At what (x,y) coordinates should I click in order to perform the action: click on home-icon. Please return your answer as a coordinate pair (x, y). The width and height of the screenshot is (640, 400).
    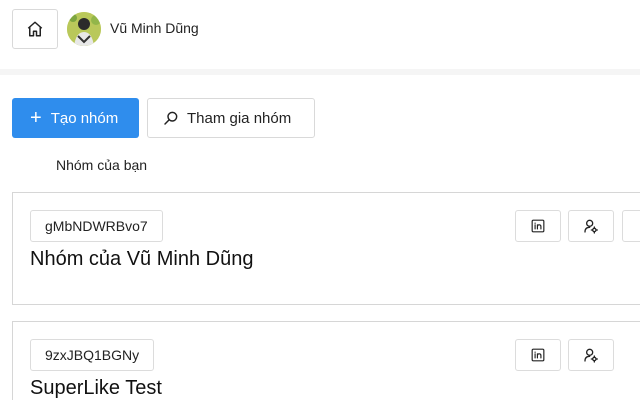
    Looking at the image, I should click on (35, 29).